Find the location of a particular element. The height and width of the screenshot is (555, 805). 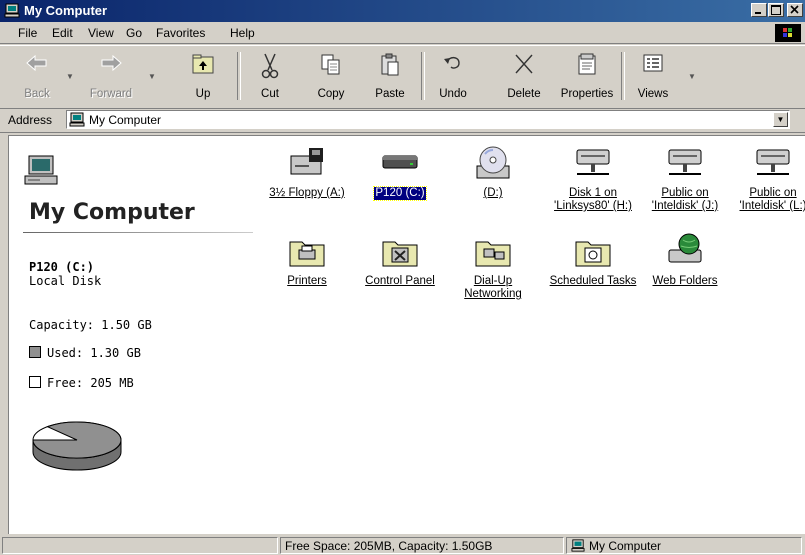

scissors-icon is located at coordinates (270, 66).